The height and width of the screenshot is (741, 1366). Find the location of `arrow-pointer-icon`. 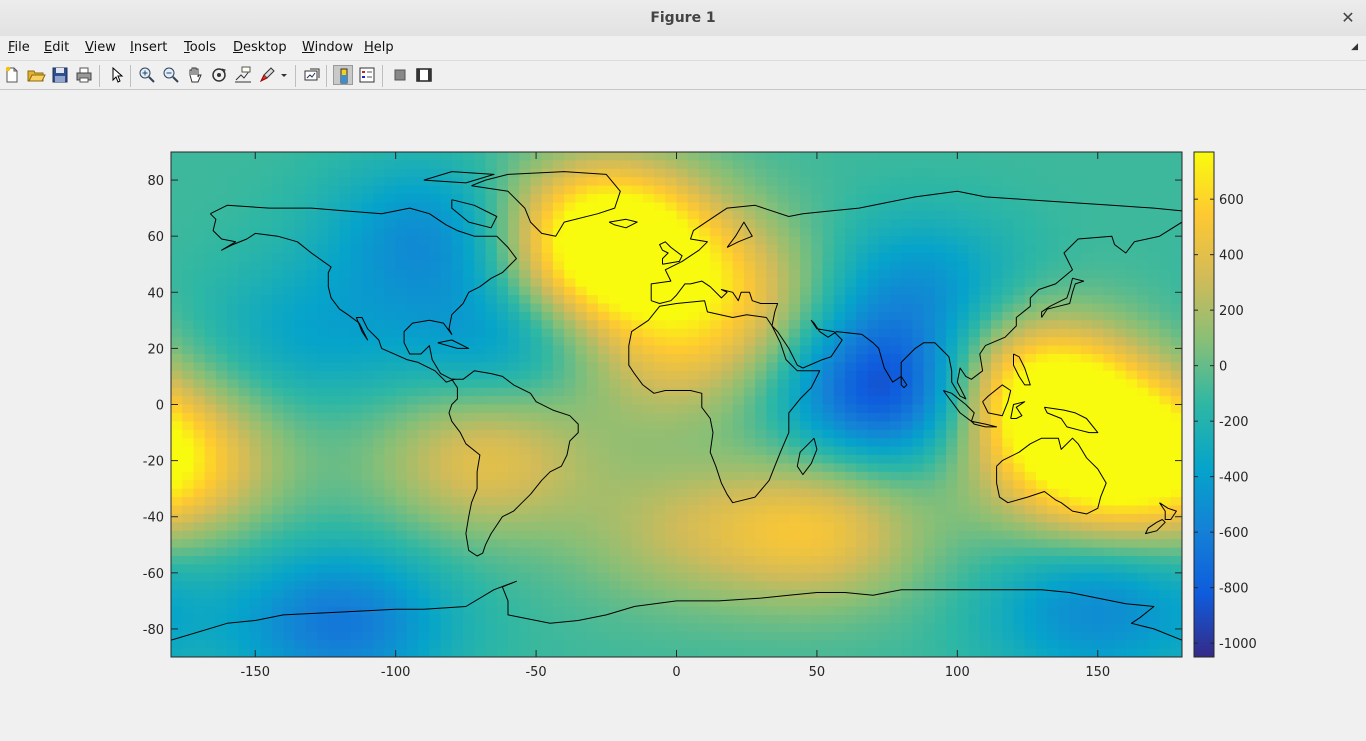

arrow-pointer-icon is located at coordinates (116, 75).